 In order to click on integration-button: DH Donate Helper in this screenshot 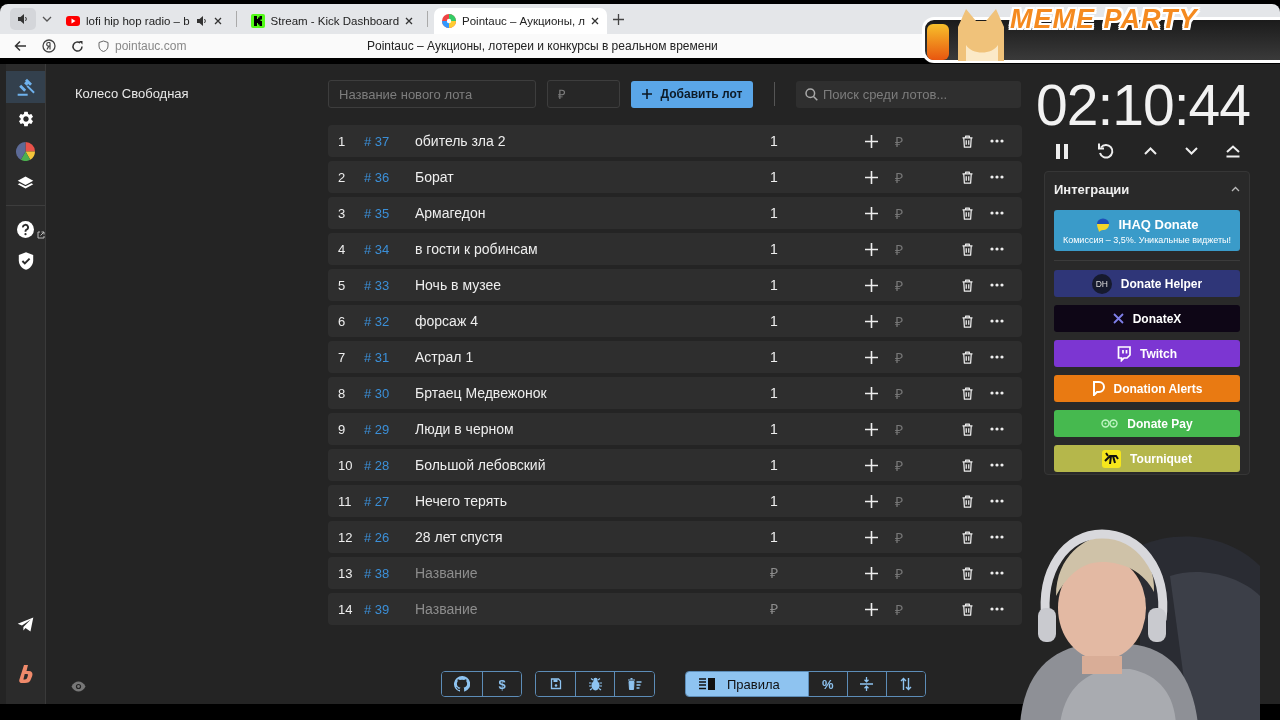, I will do `click(1147, 283)`.